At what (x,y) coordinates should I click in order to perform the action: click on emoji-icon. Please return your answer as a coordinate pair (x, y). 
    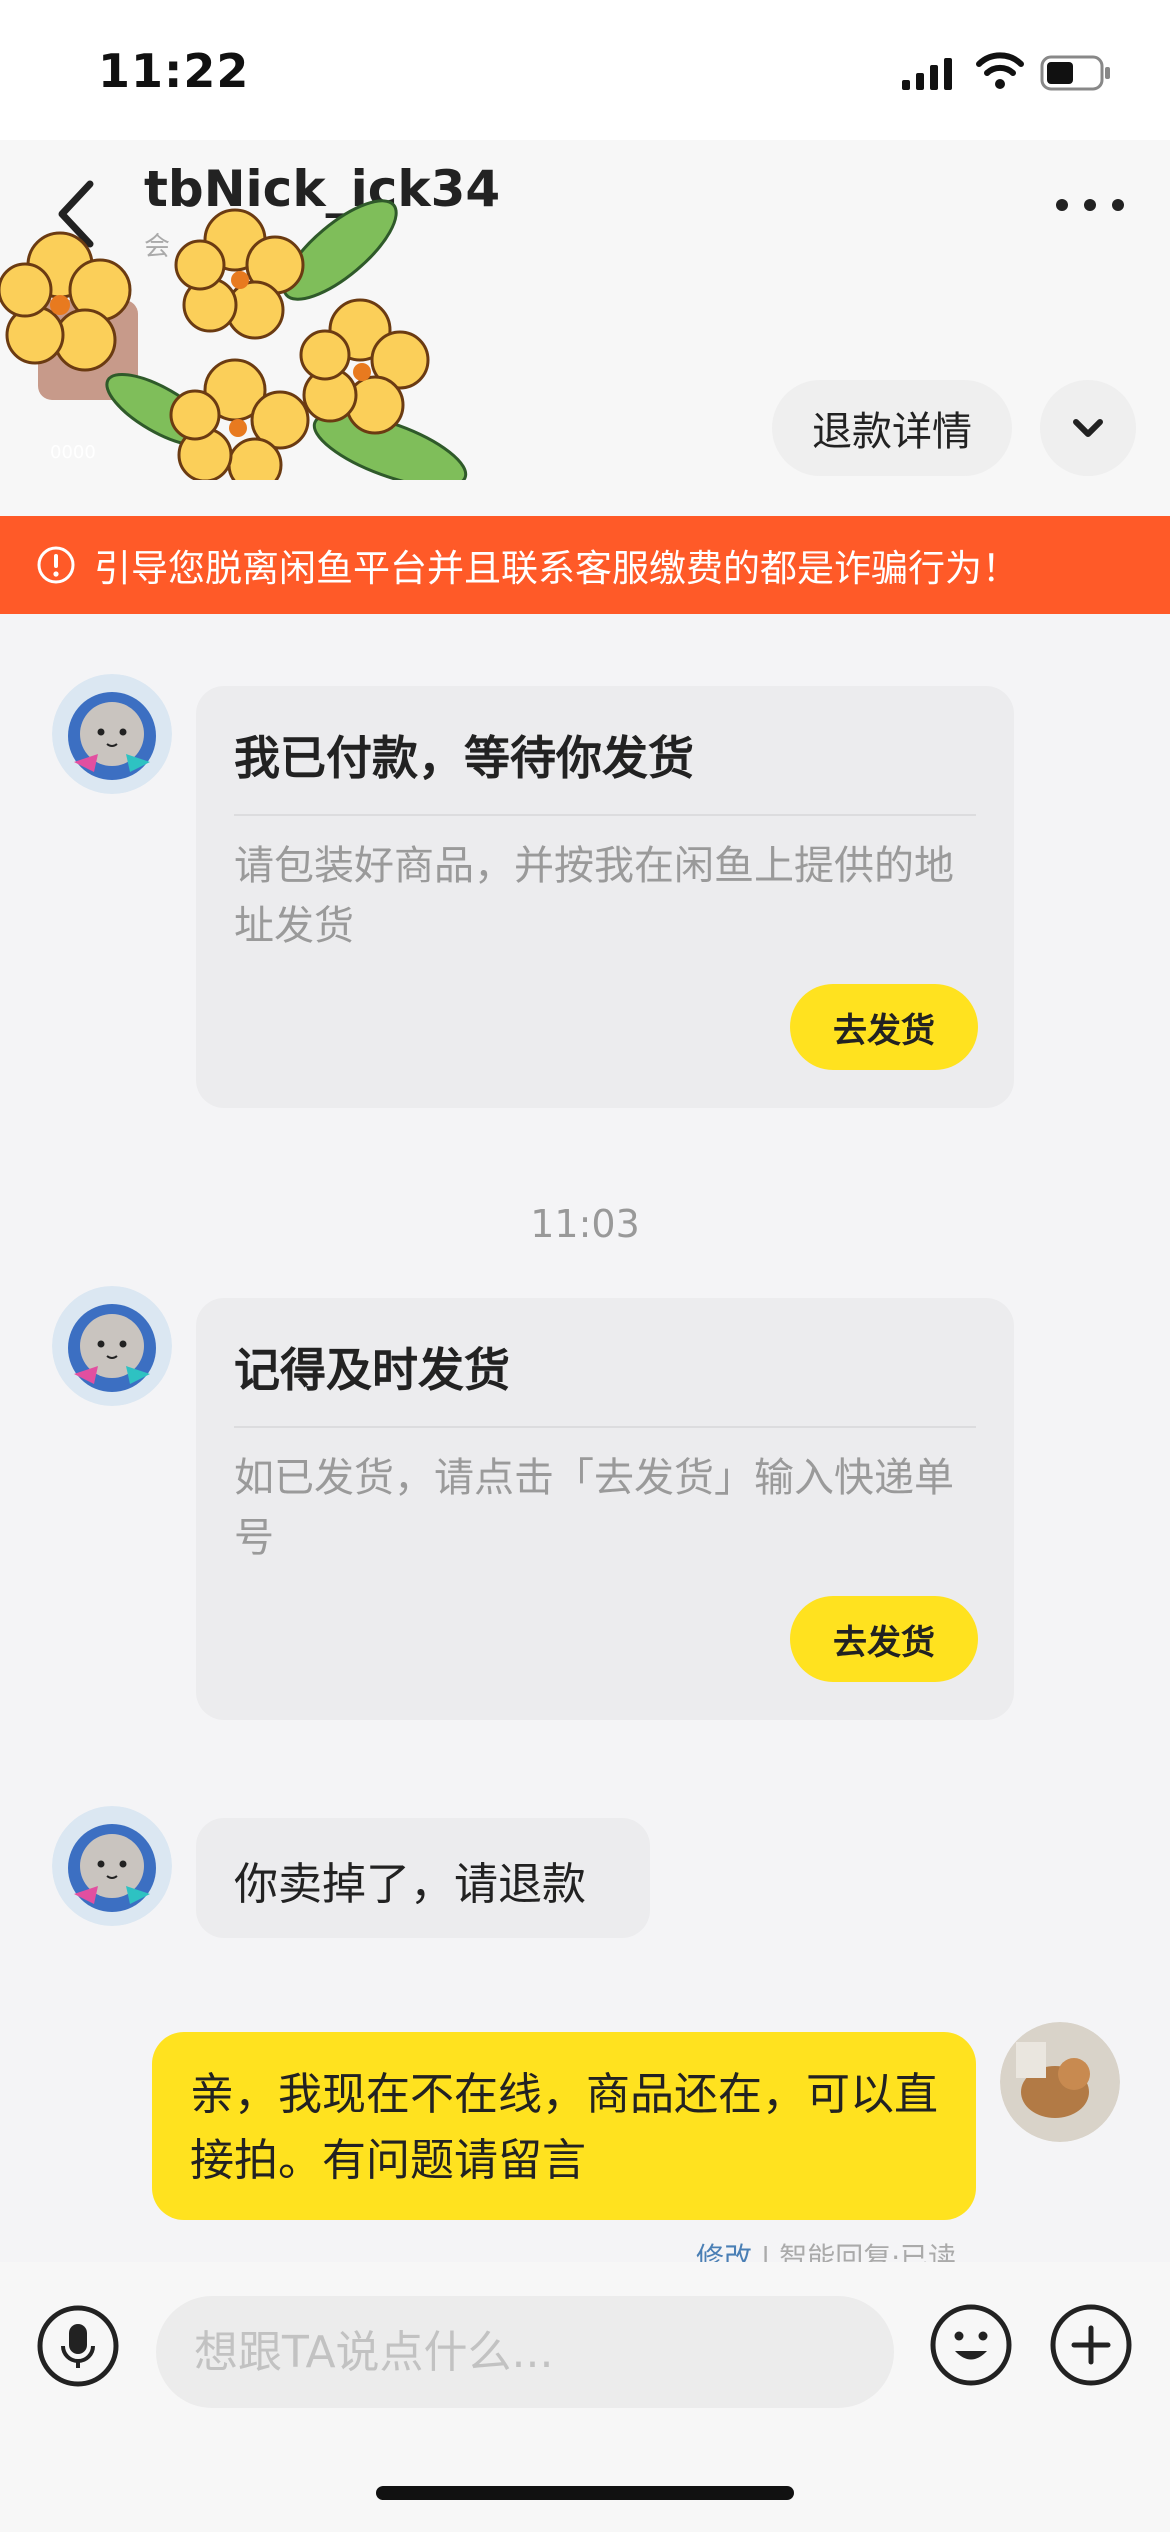
    Looking at the image, I should click on (971, 2345).